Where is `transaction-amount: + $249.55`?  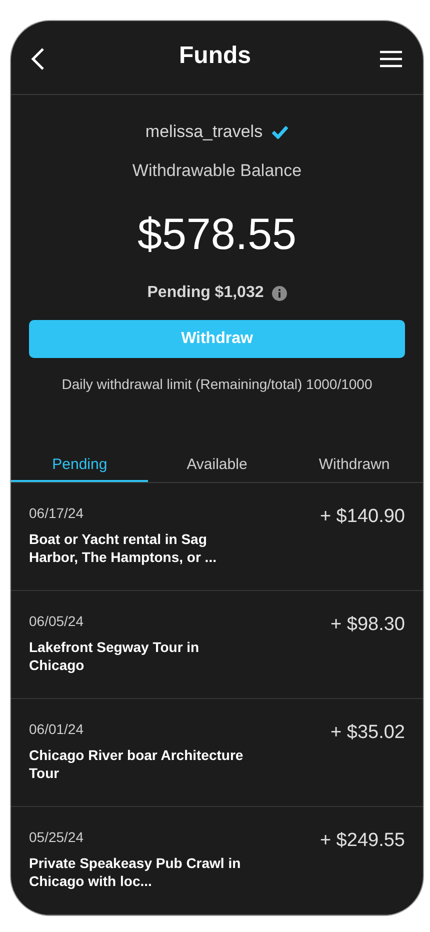
transaction-amount: + $249.55 is located at coordinates (362, 841).